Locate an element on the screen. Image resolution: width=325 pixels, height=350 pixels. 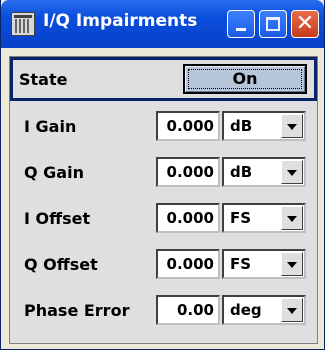
title-bar: I/Q Impairments ✕ is located at coordinates (162, 24).